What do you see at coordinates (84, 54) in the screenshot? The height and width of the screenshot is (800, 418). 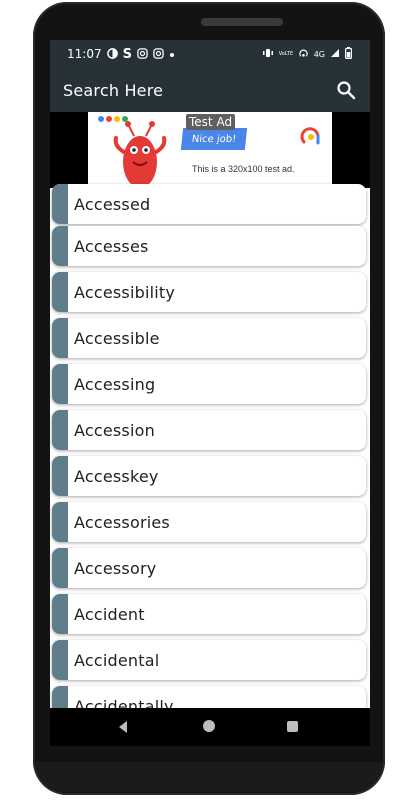 I see `status-time: 11:07` at bounding box center [84, 54].